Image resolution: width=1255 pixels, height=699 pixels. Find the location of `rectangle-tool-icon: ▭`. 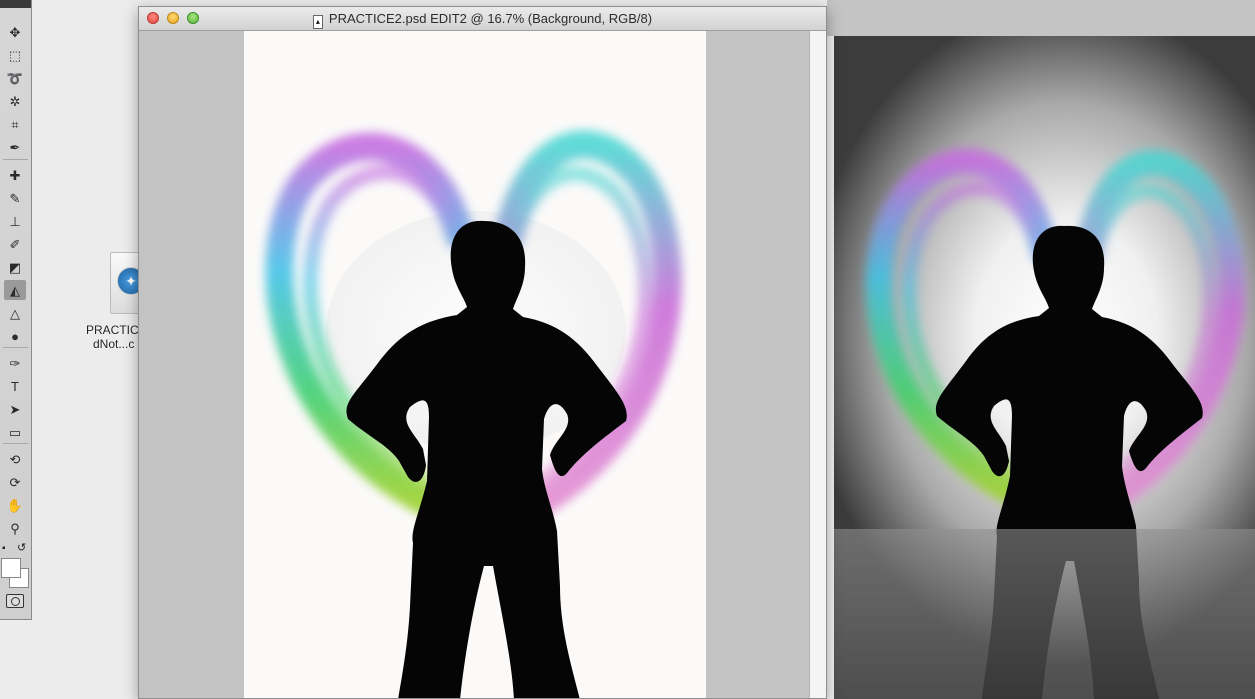

rectangle-tool-icon: ▭ is located at coordinates (15, 432).